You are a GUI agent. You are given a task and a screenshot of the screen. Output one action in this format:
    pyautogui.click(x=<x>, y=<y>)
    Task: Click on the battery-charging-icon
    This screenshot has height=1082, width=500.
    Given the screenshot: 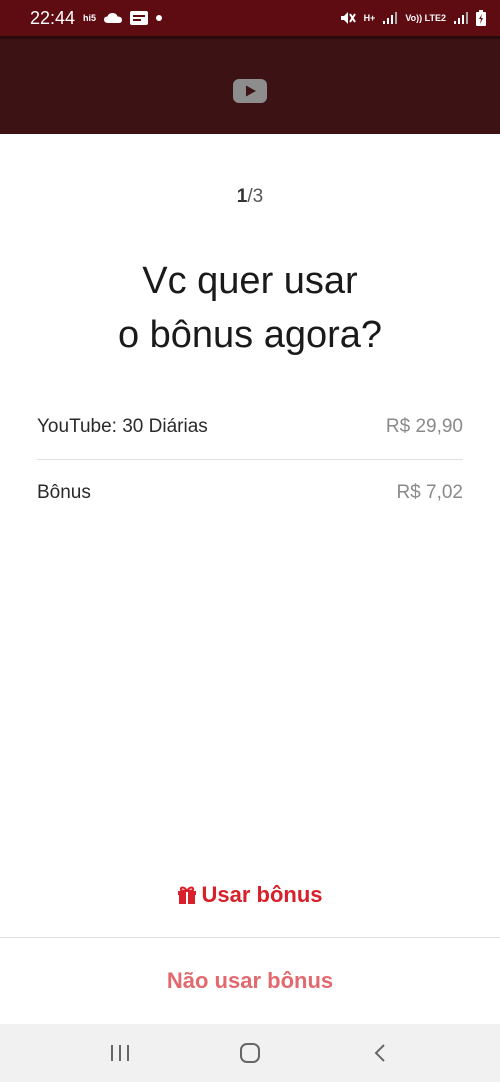 What is the action you would take?
    pyautogui.click(x=481, y=18)
    